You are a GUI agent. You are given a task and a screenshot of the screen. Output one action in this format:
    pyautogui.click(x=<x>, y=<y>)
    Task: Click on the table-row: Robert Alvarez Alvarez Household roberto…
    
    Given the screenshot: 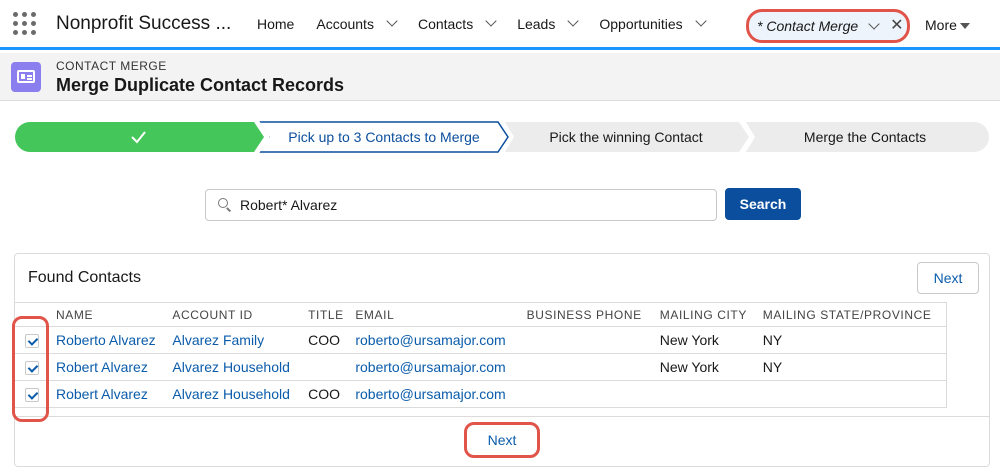 What is the action you would take?
    pyautogui.click(x=481, y=367)
    